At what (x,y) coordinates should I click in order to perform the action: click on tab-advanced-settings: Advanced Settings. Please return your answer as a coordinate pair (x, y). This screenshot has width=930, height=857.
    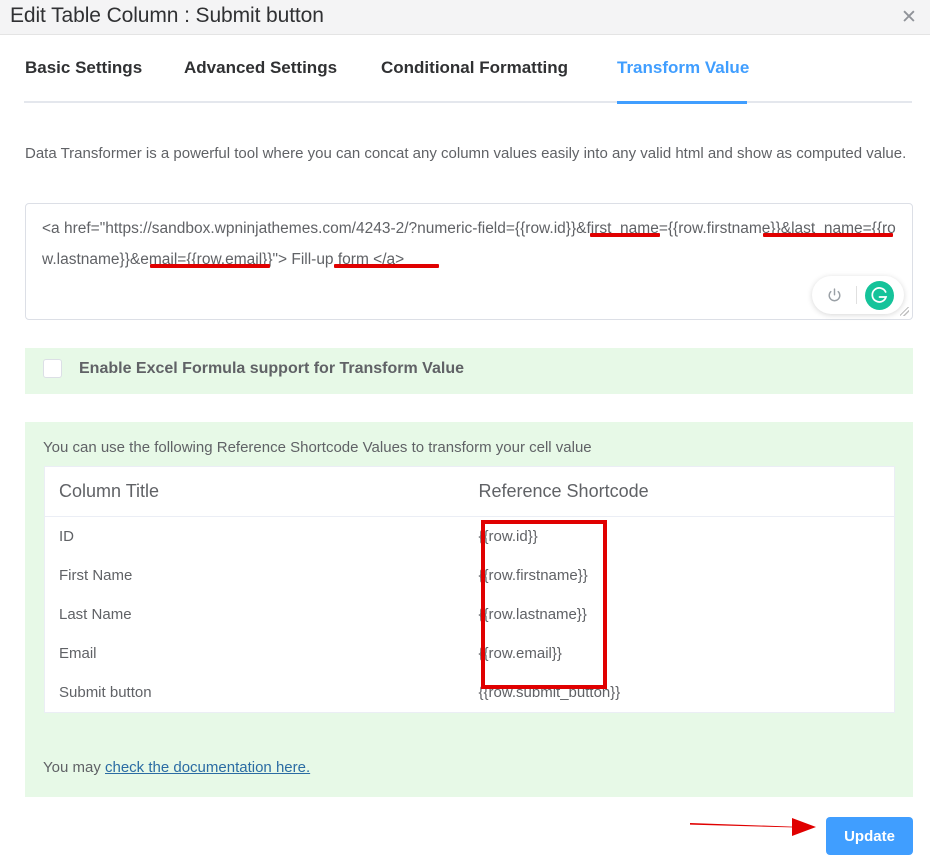
    Looking at the image, I should click on (260, 68).